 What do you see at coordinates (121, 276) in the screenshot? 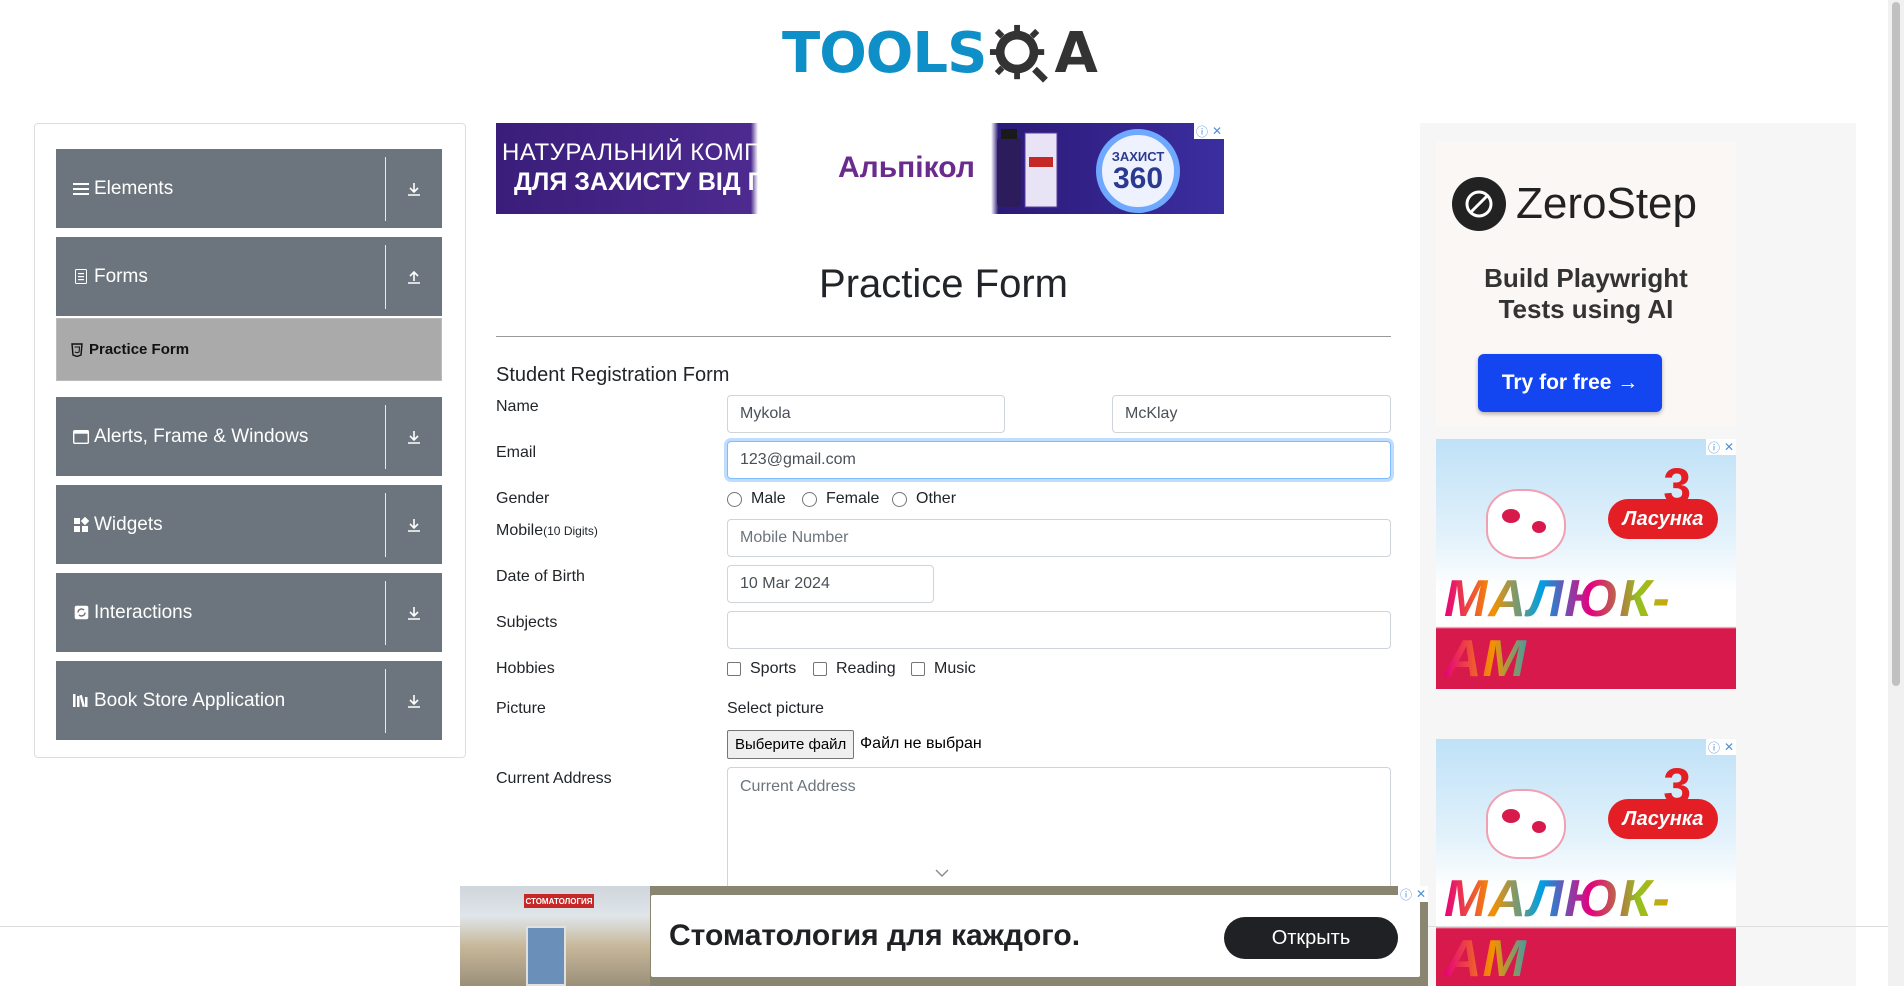
I see `sidebar-group-label: Forms` at bounding box center [121, 276].